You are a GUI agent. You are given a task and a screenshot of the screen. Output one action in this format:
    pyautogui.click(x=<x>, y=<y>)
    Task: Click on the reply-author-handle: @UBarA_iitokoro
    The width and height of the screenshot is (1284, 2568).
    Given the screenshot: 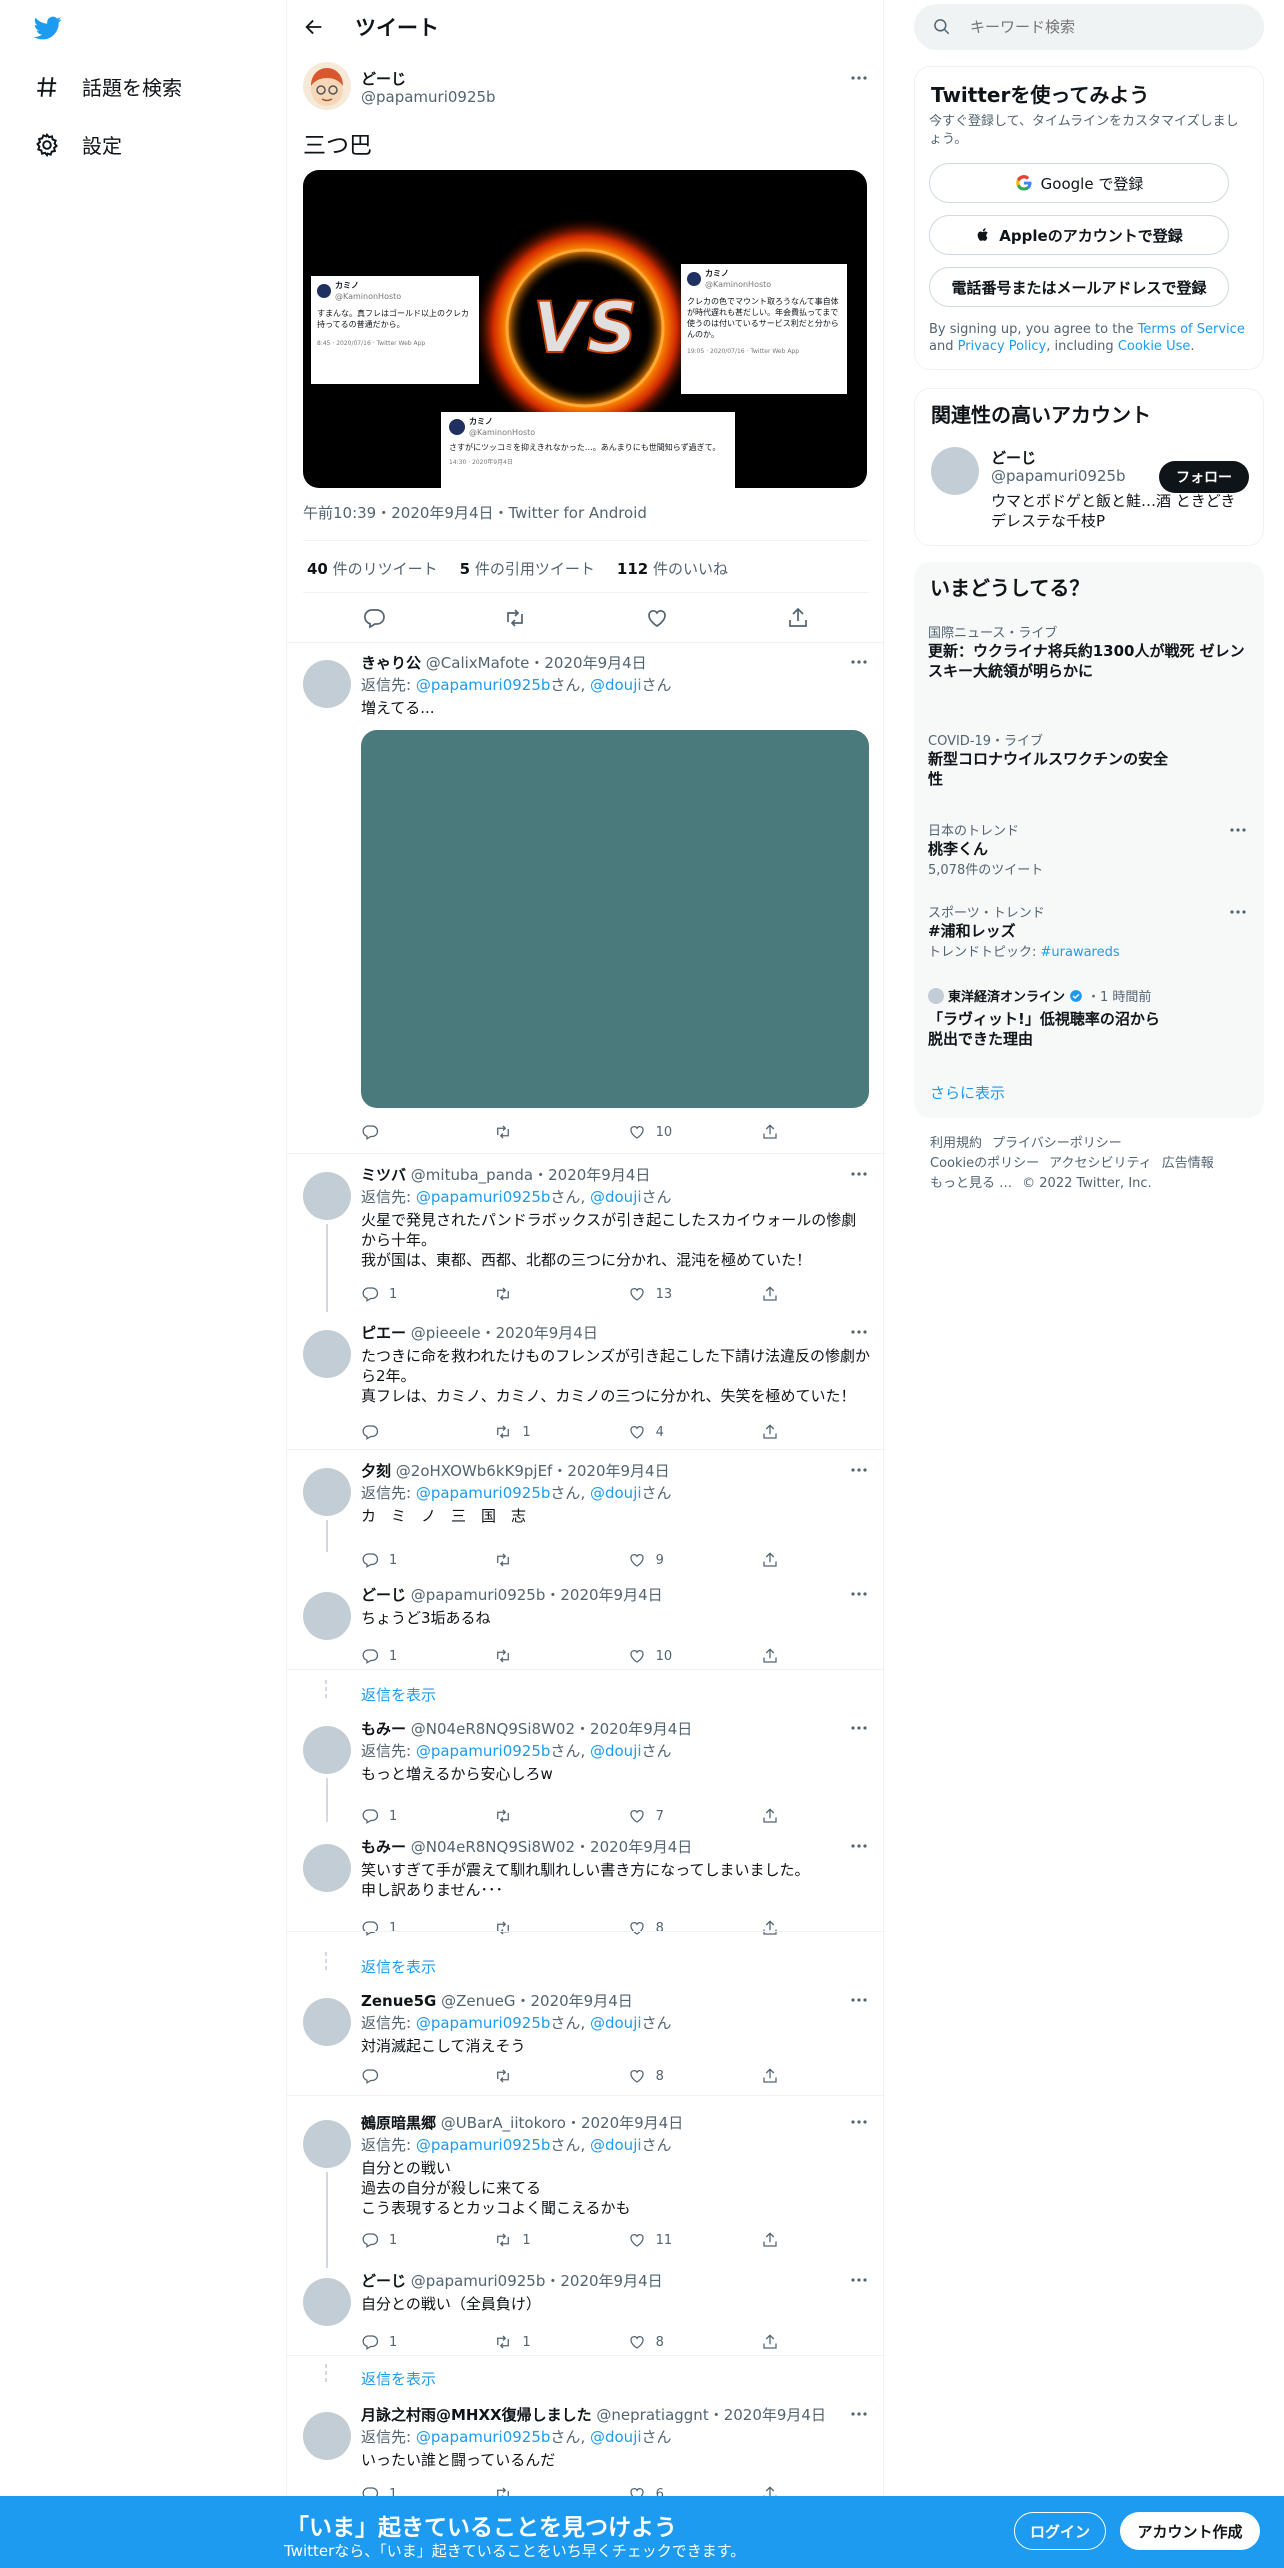 What is the action you would take?
    pyautogui.click(x=503, y=2123)
    